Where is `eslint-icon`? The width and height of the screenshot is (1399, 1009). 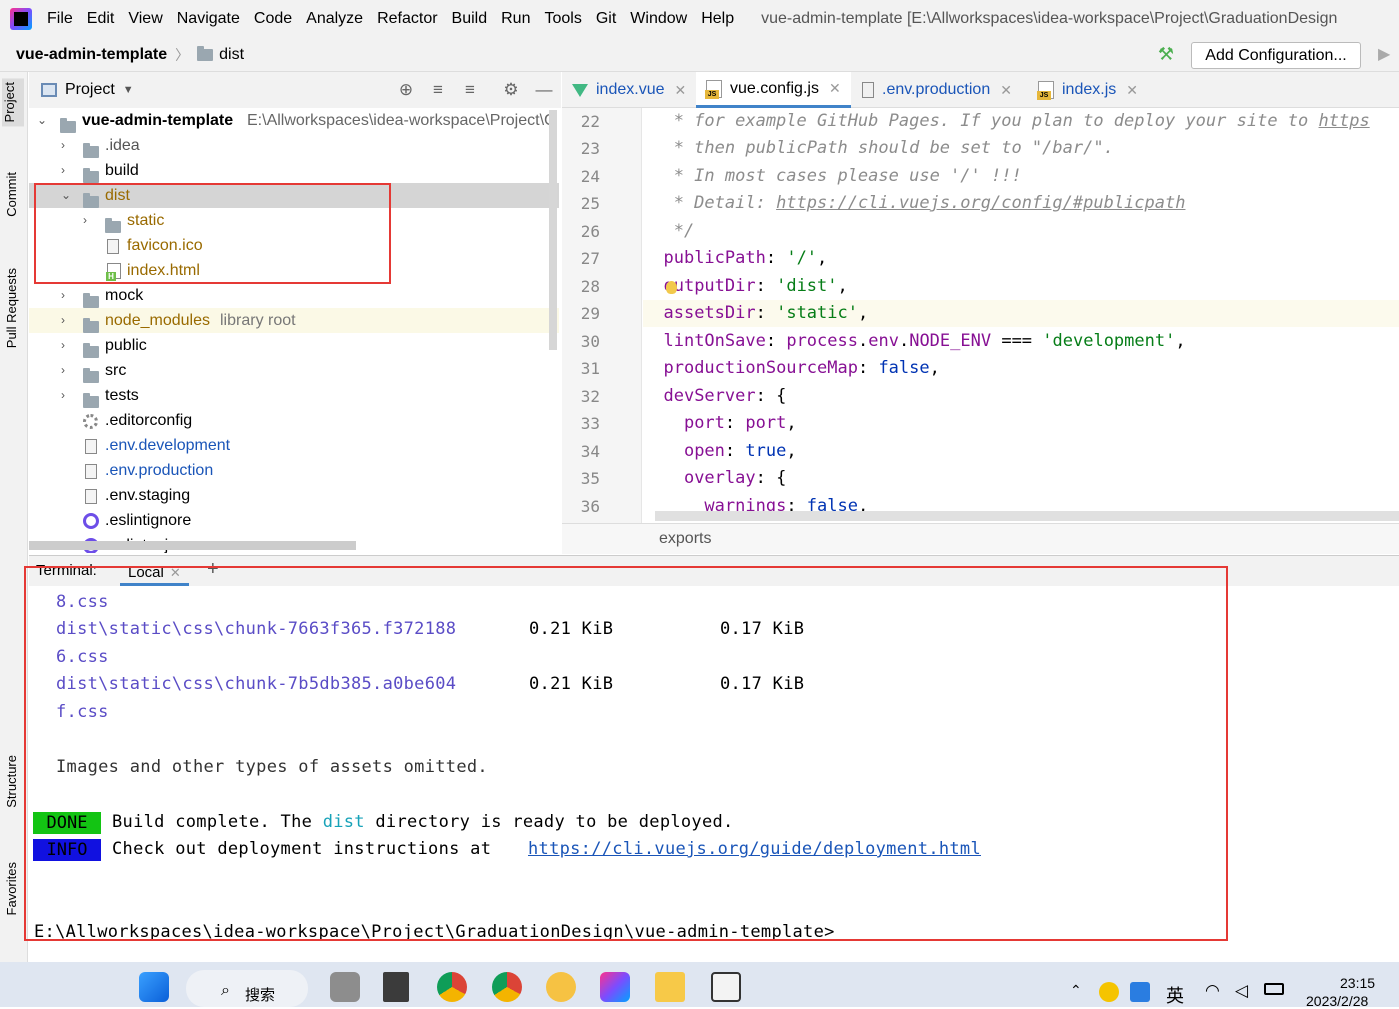 eslint-icon is located at coordinates (91, 521).